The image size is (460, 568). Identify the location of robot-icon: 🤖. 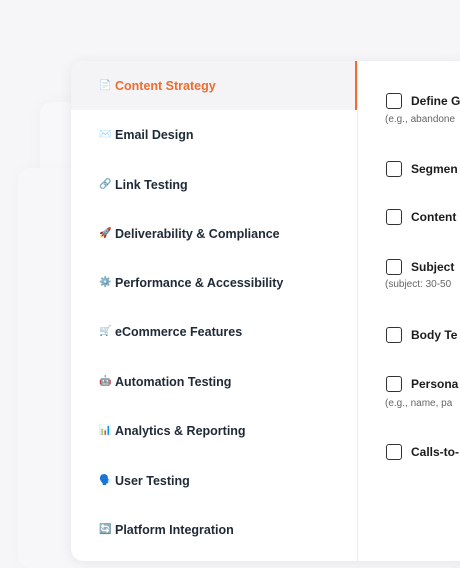
(105, 381).